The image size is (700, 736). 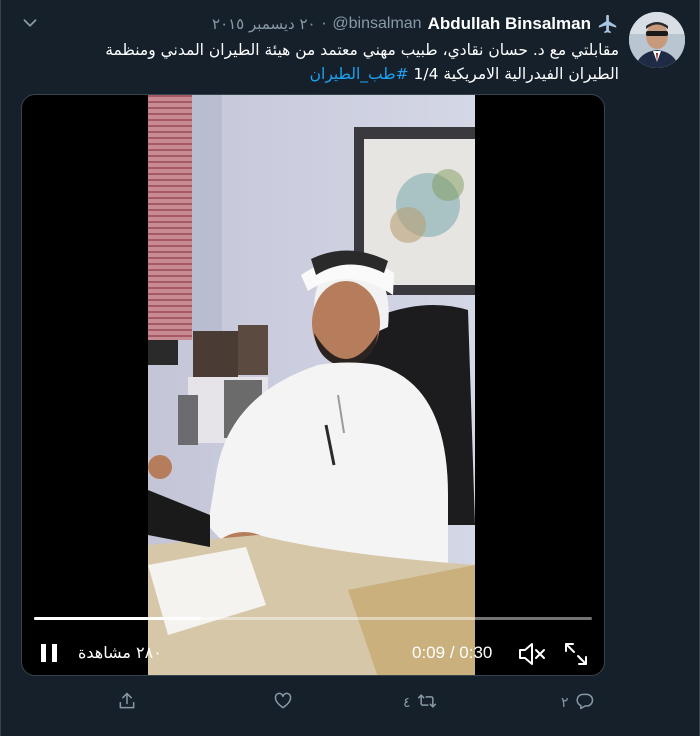 I want to click on reply-button: ٢, so click(x=578, y=703).